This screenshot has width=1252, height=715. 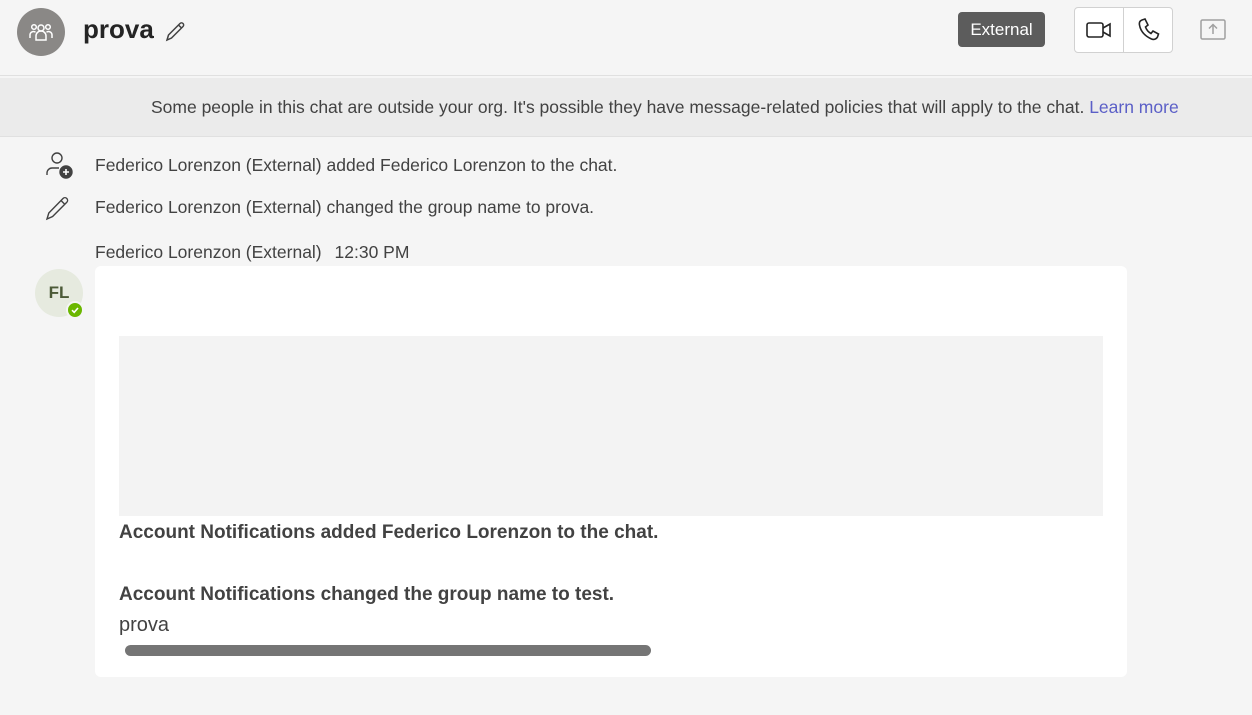 What do you see at coordinates (1213, 30) in the screenshot?
I see `share-screen-icon` at bounding box center [1213, 30].